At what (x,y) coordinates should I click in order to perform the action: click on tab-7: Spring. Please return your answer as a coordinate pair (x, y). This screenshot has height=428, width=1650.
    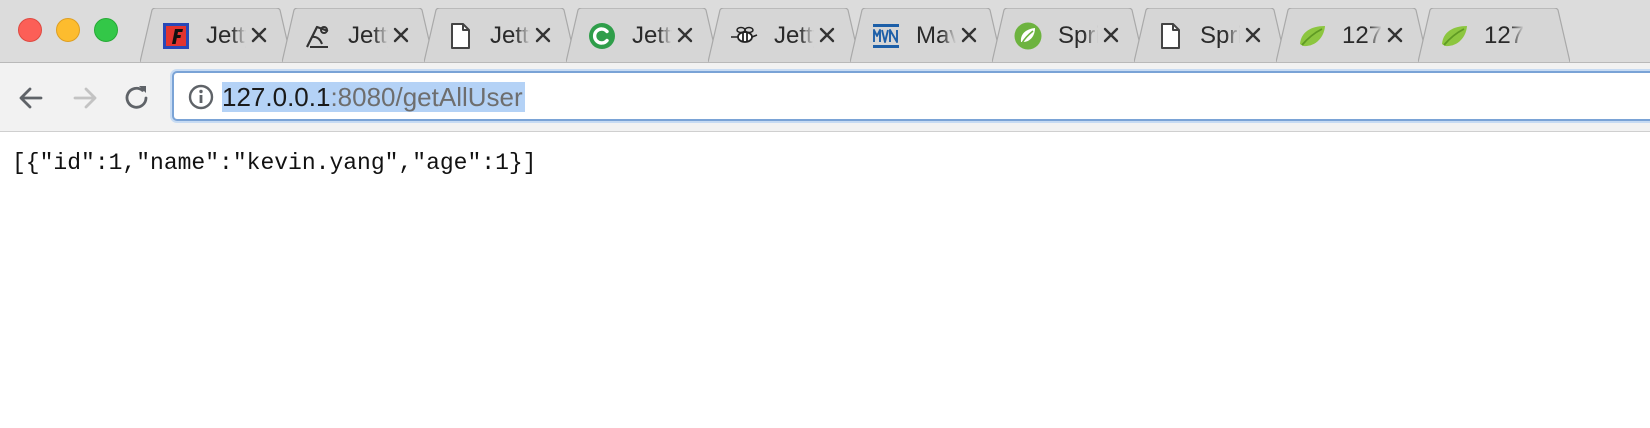
    Looking at the image, I should click on (1068, 35).